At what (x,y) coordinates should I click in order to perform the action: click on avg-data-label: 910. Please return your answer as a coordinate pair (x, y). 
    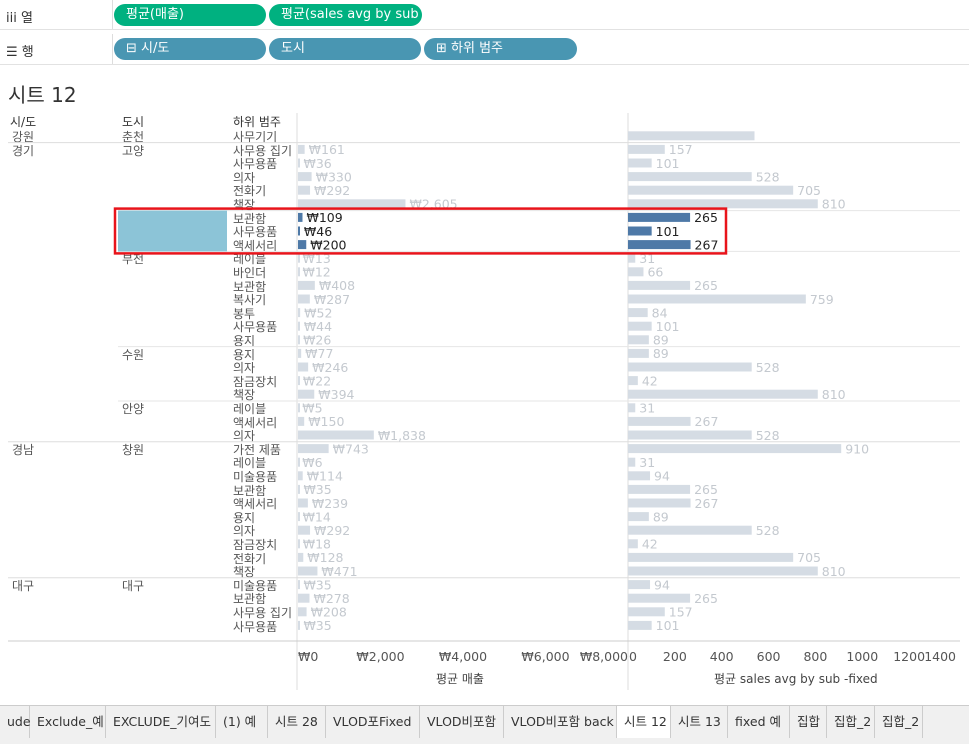
    Looking at the image, I should click on (857, 448).